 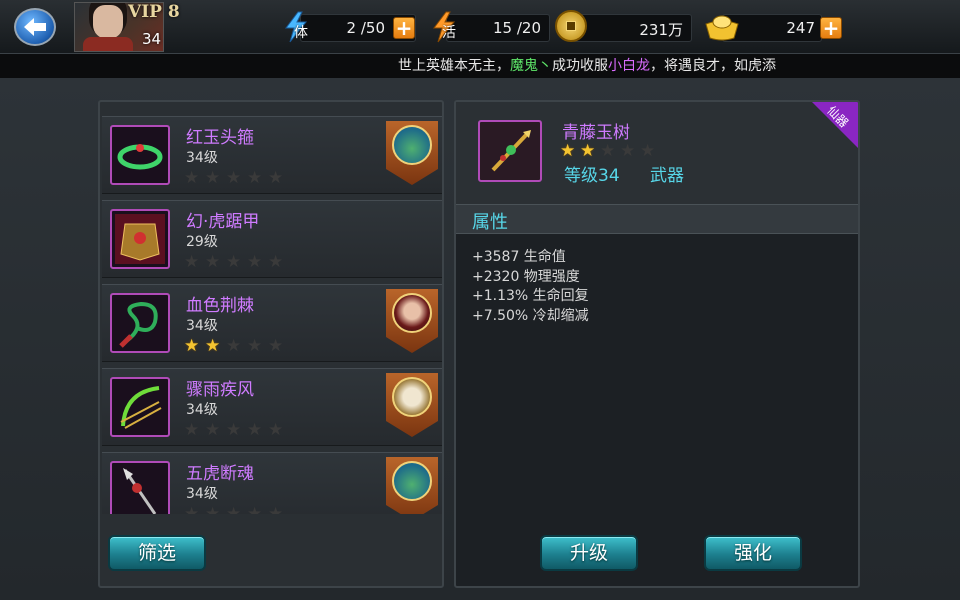 What do you see at coordinates (800, 28) in the screenshot?
I see `gold-value: 247` at bounding box center [800, 28].